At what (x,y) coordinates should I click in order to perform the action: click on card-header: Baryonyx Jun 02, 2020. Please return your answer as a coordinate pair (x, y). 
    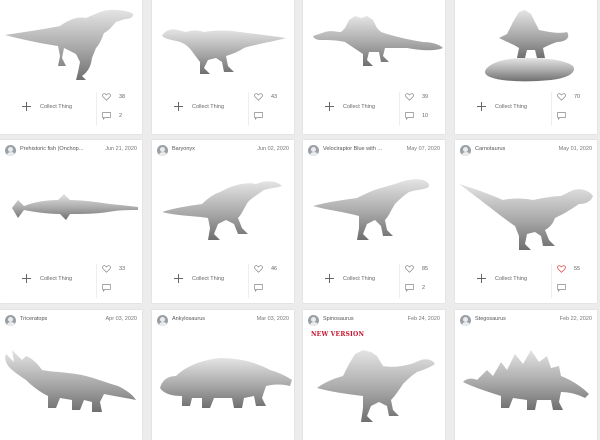
    Looking at the image, I should click on (223, 150).